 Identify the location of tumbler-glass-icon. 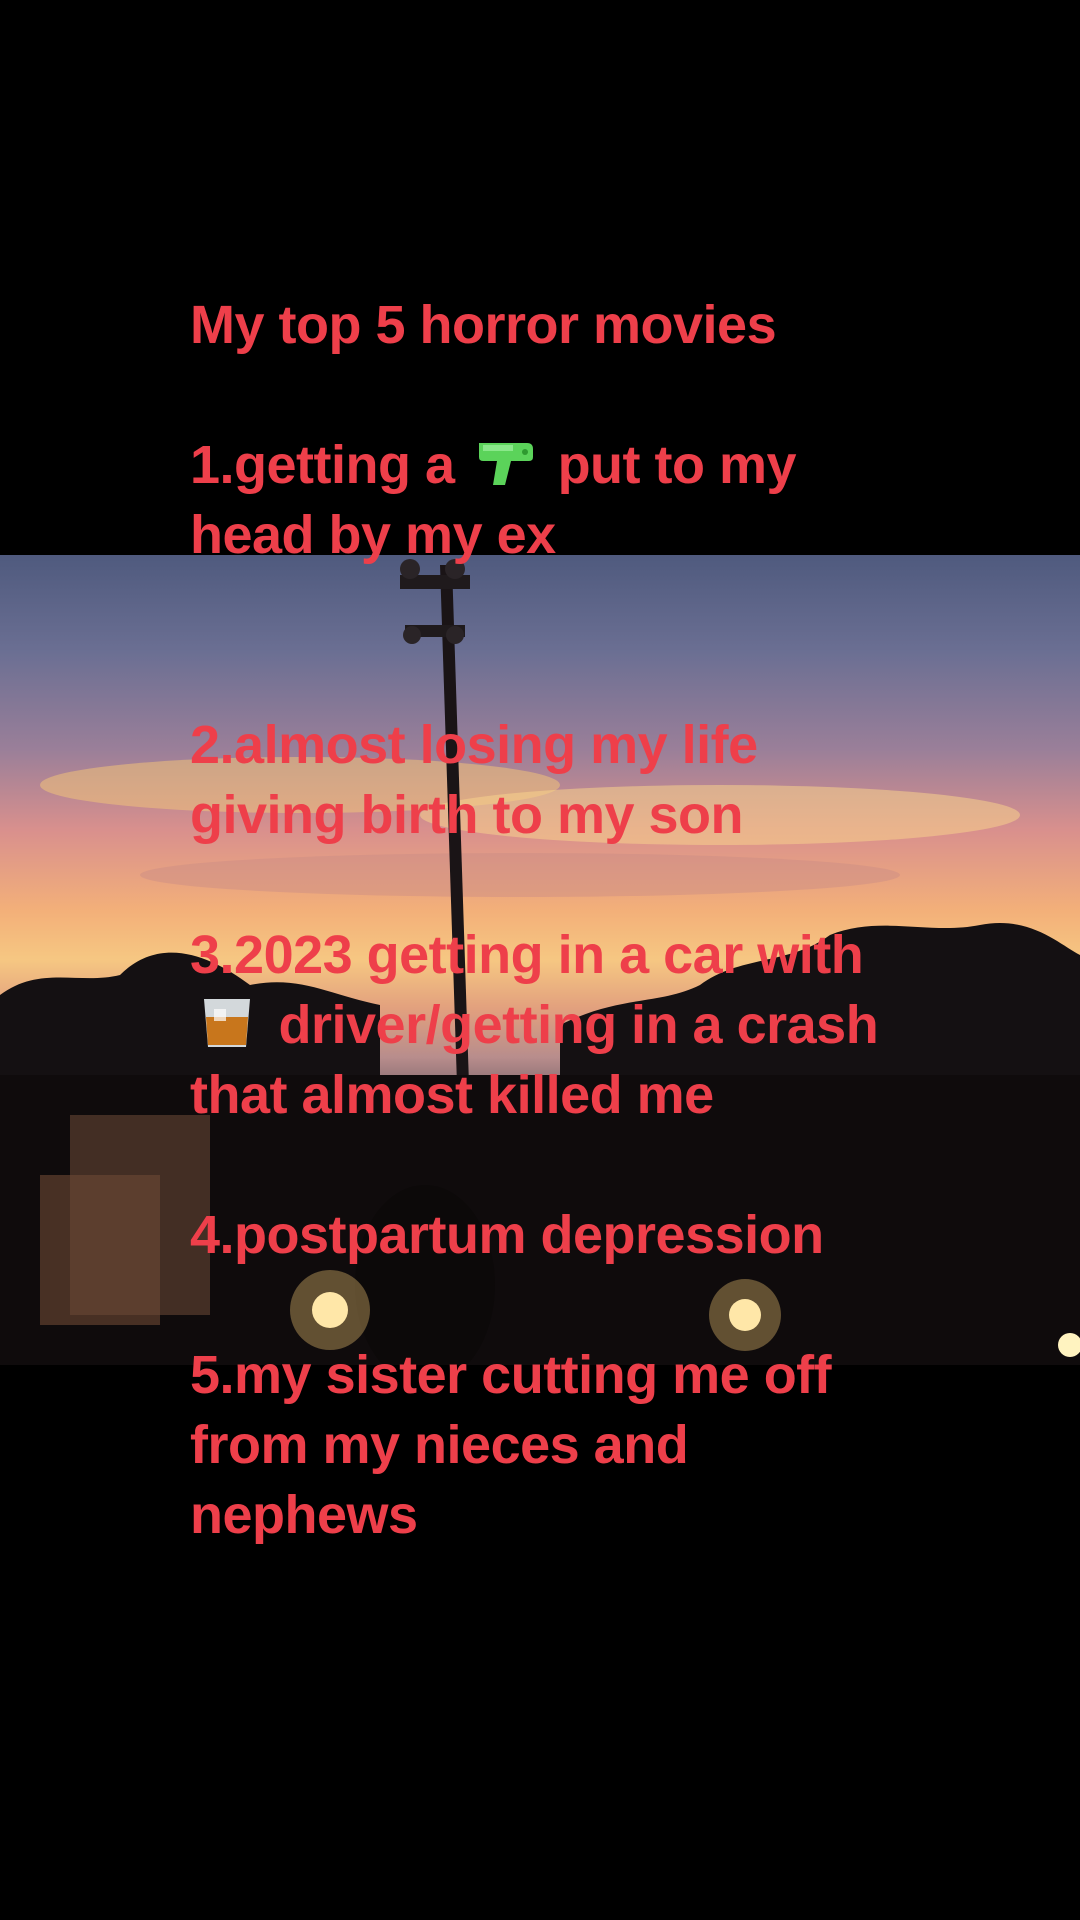
(227, 1023).